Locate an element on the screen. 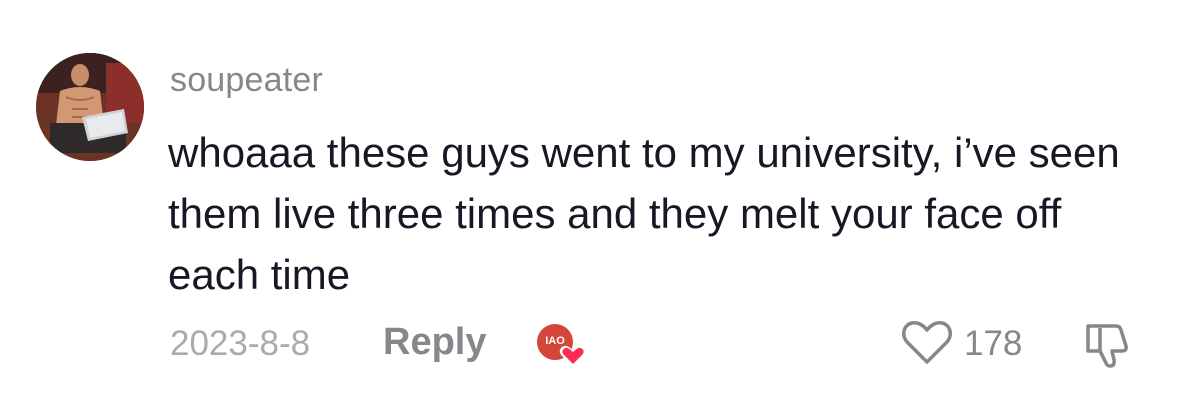  liked-by-creator-badge: IAO is located at coordinates (563, 346).